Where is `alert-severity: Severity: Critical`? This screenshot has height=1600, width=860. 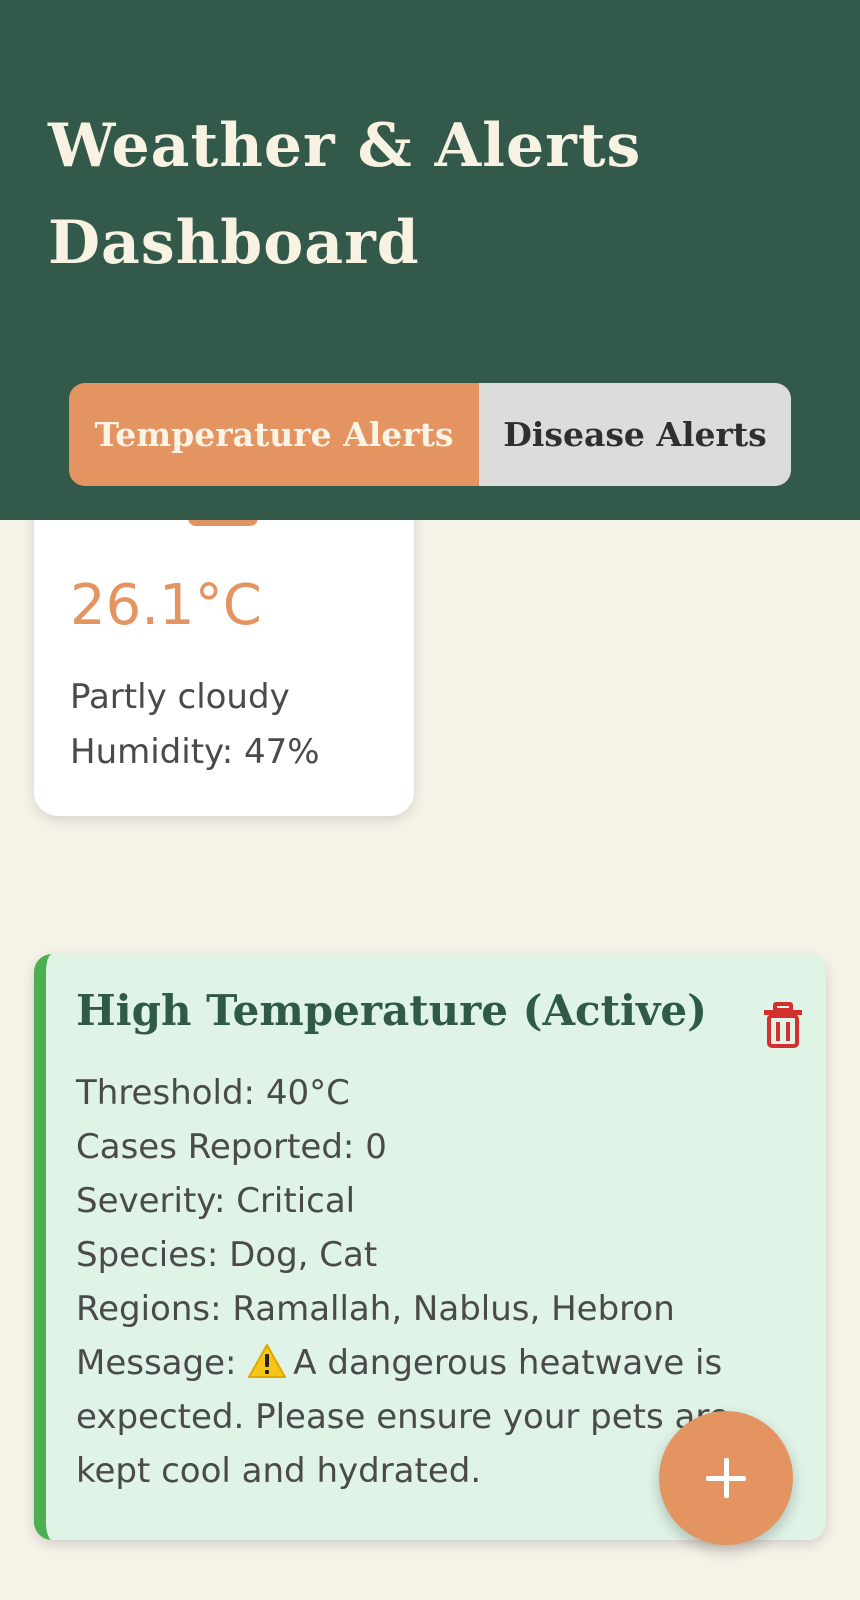
alert-severity: Severity: Critical is located at coordinates (216, 1201).